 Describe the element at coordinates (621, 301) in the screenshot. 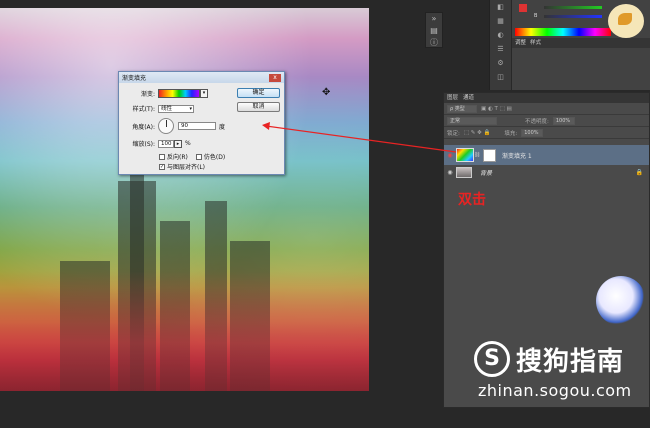

I see `watermark-badge` at that location.